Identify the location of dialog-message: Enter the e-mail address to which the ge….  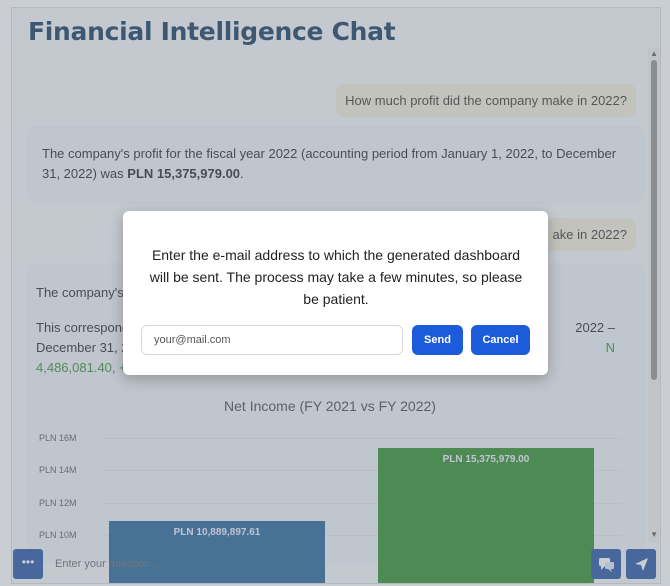
(336, 277).